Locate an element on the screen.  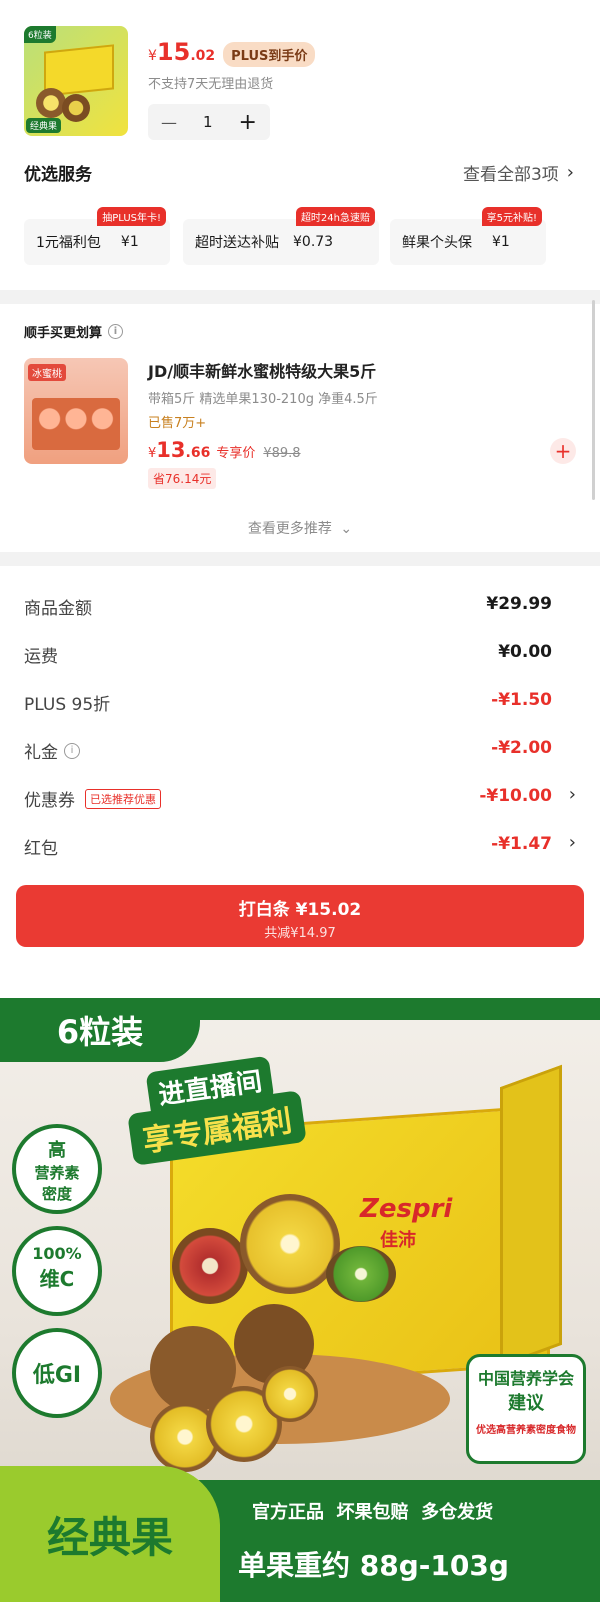
summary-value-plus: -¥1.50 is located at coordinates (521, 700).